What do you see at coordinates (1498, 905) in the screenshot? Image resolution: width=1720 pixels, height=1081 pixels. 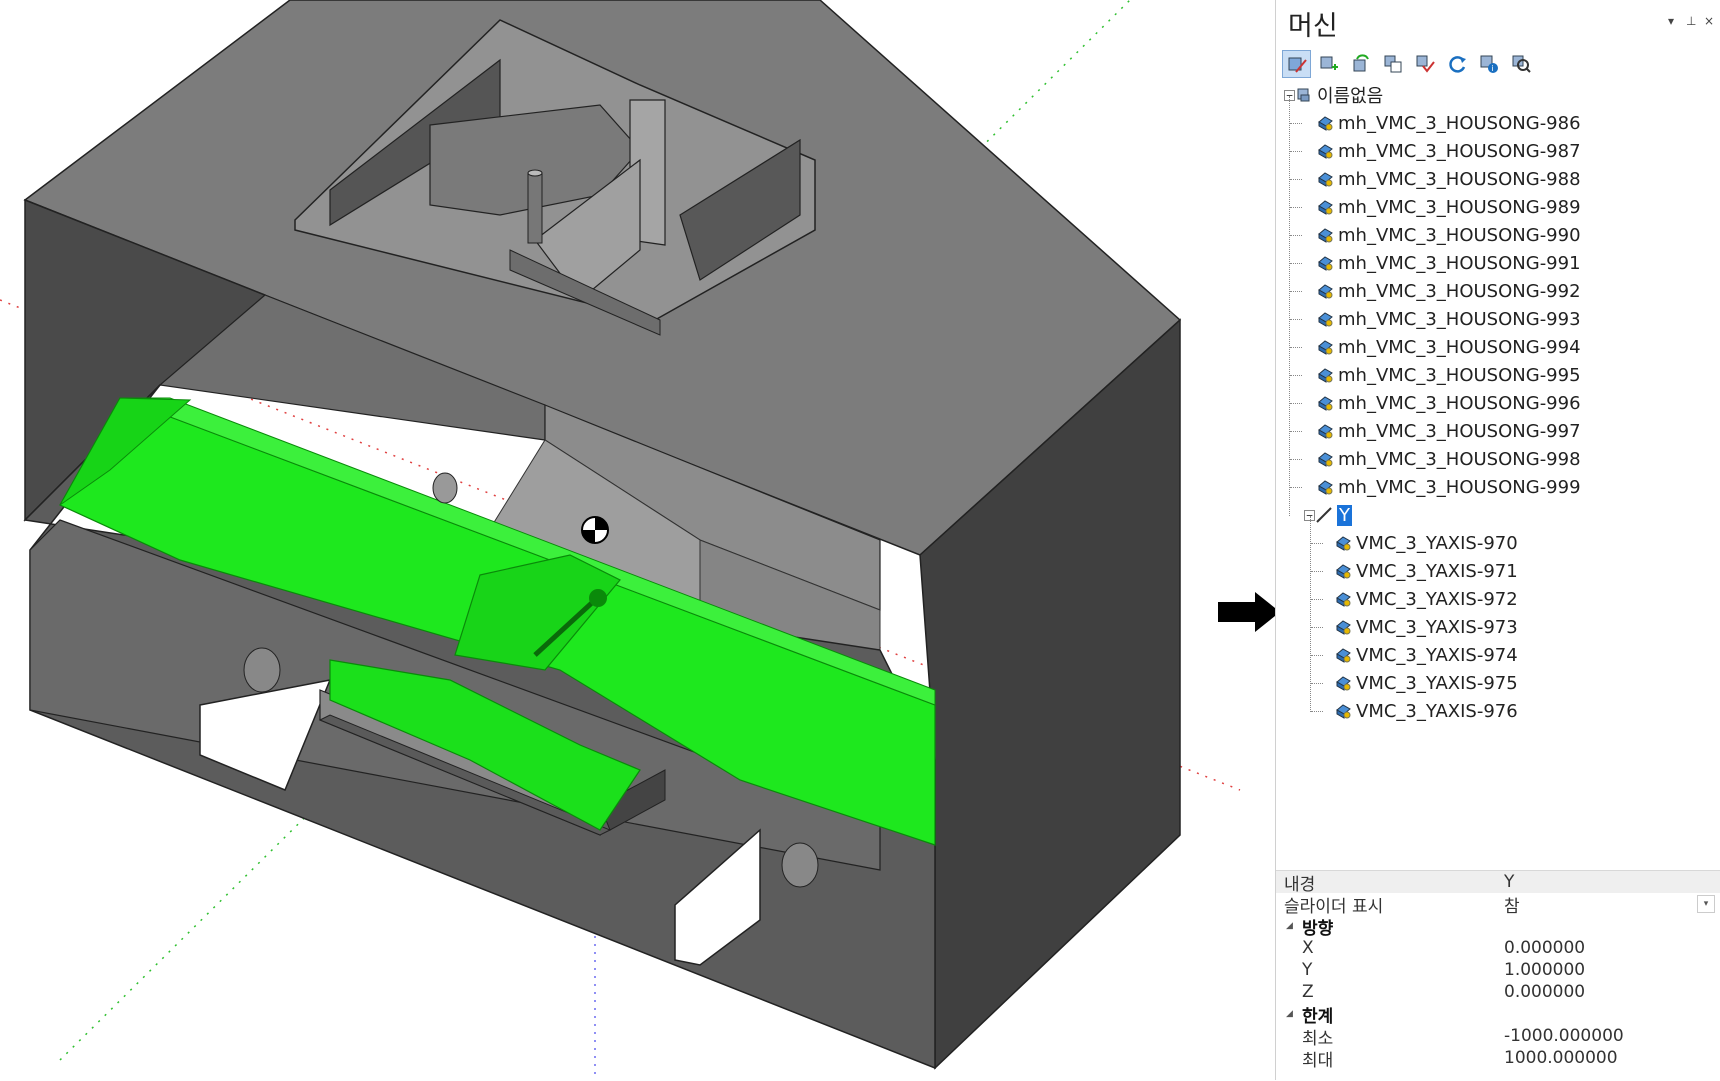 I see `prop-row-slider: 슬라이더 표시 참 ▾` at bounding box center [1498, 905].